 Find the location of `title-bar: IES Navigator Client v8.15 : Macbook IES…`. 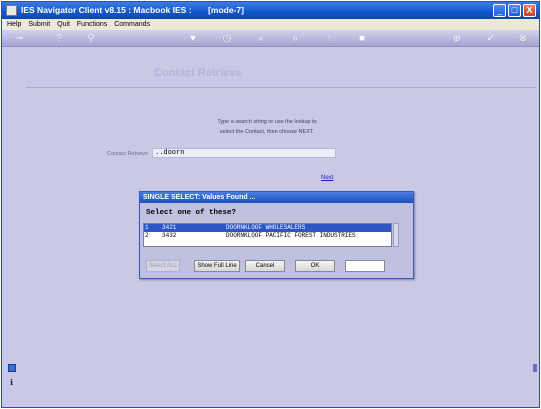

title-bar: IES Navigator Client v8.15 : Macbook IES… is located at coordinates (270, 10).